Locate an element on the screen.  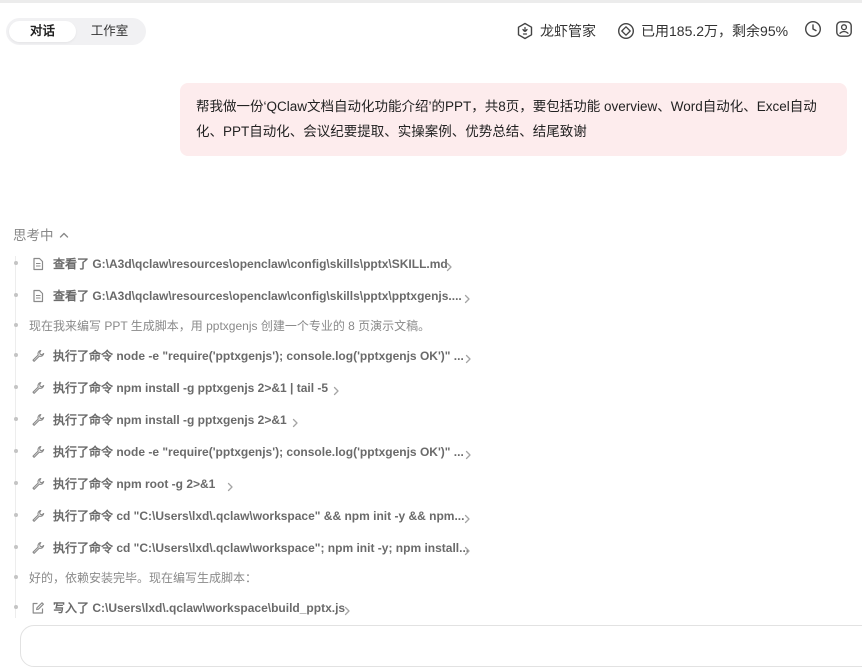
thinking-label: 思考中 is located at coordinates (33, 235).